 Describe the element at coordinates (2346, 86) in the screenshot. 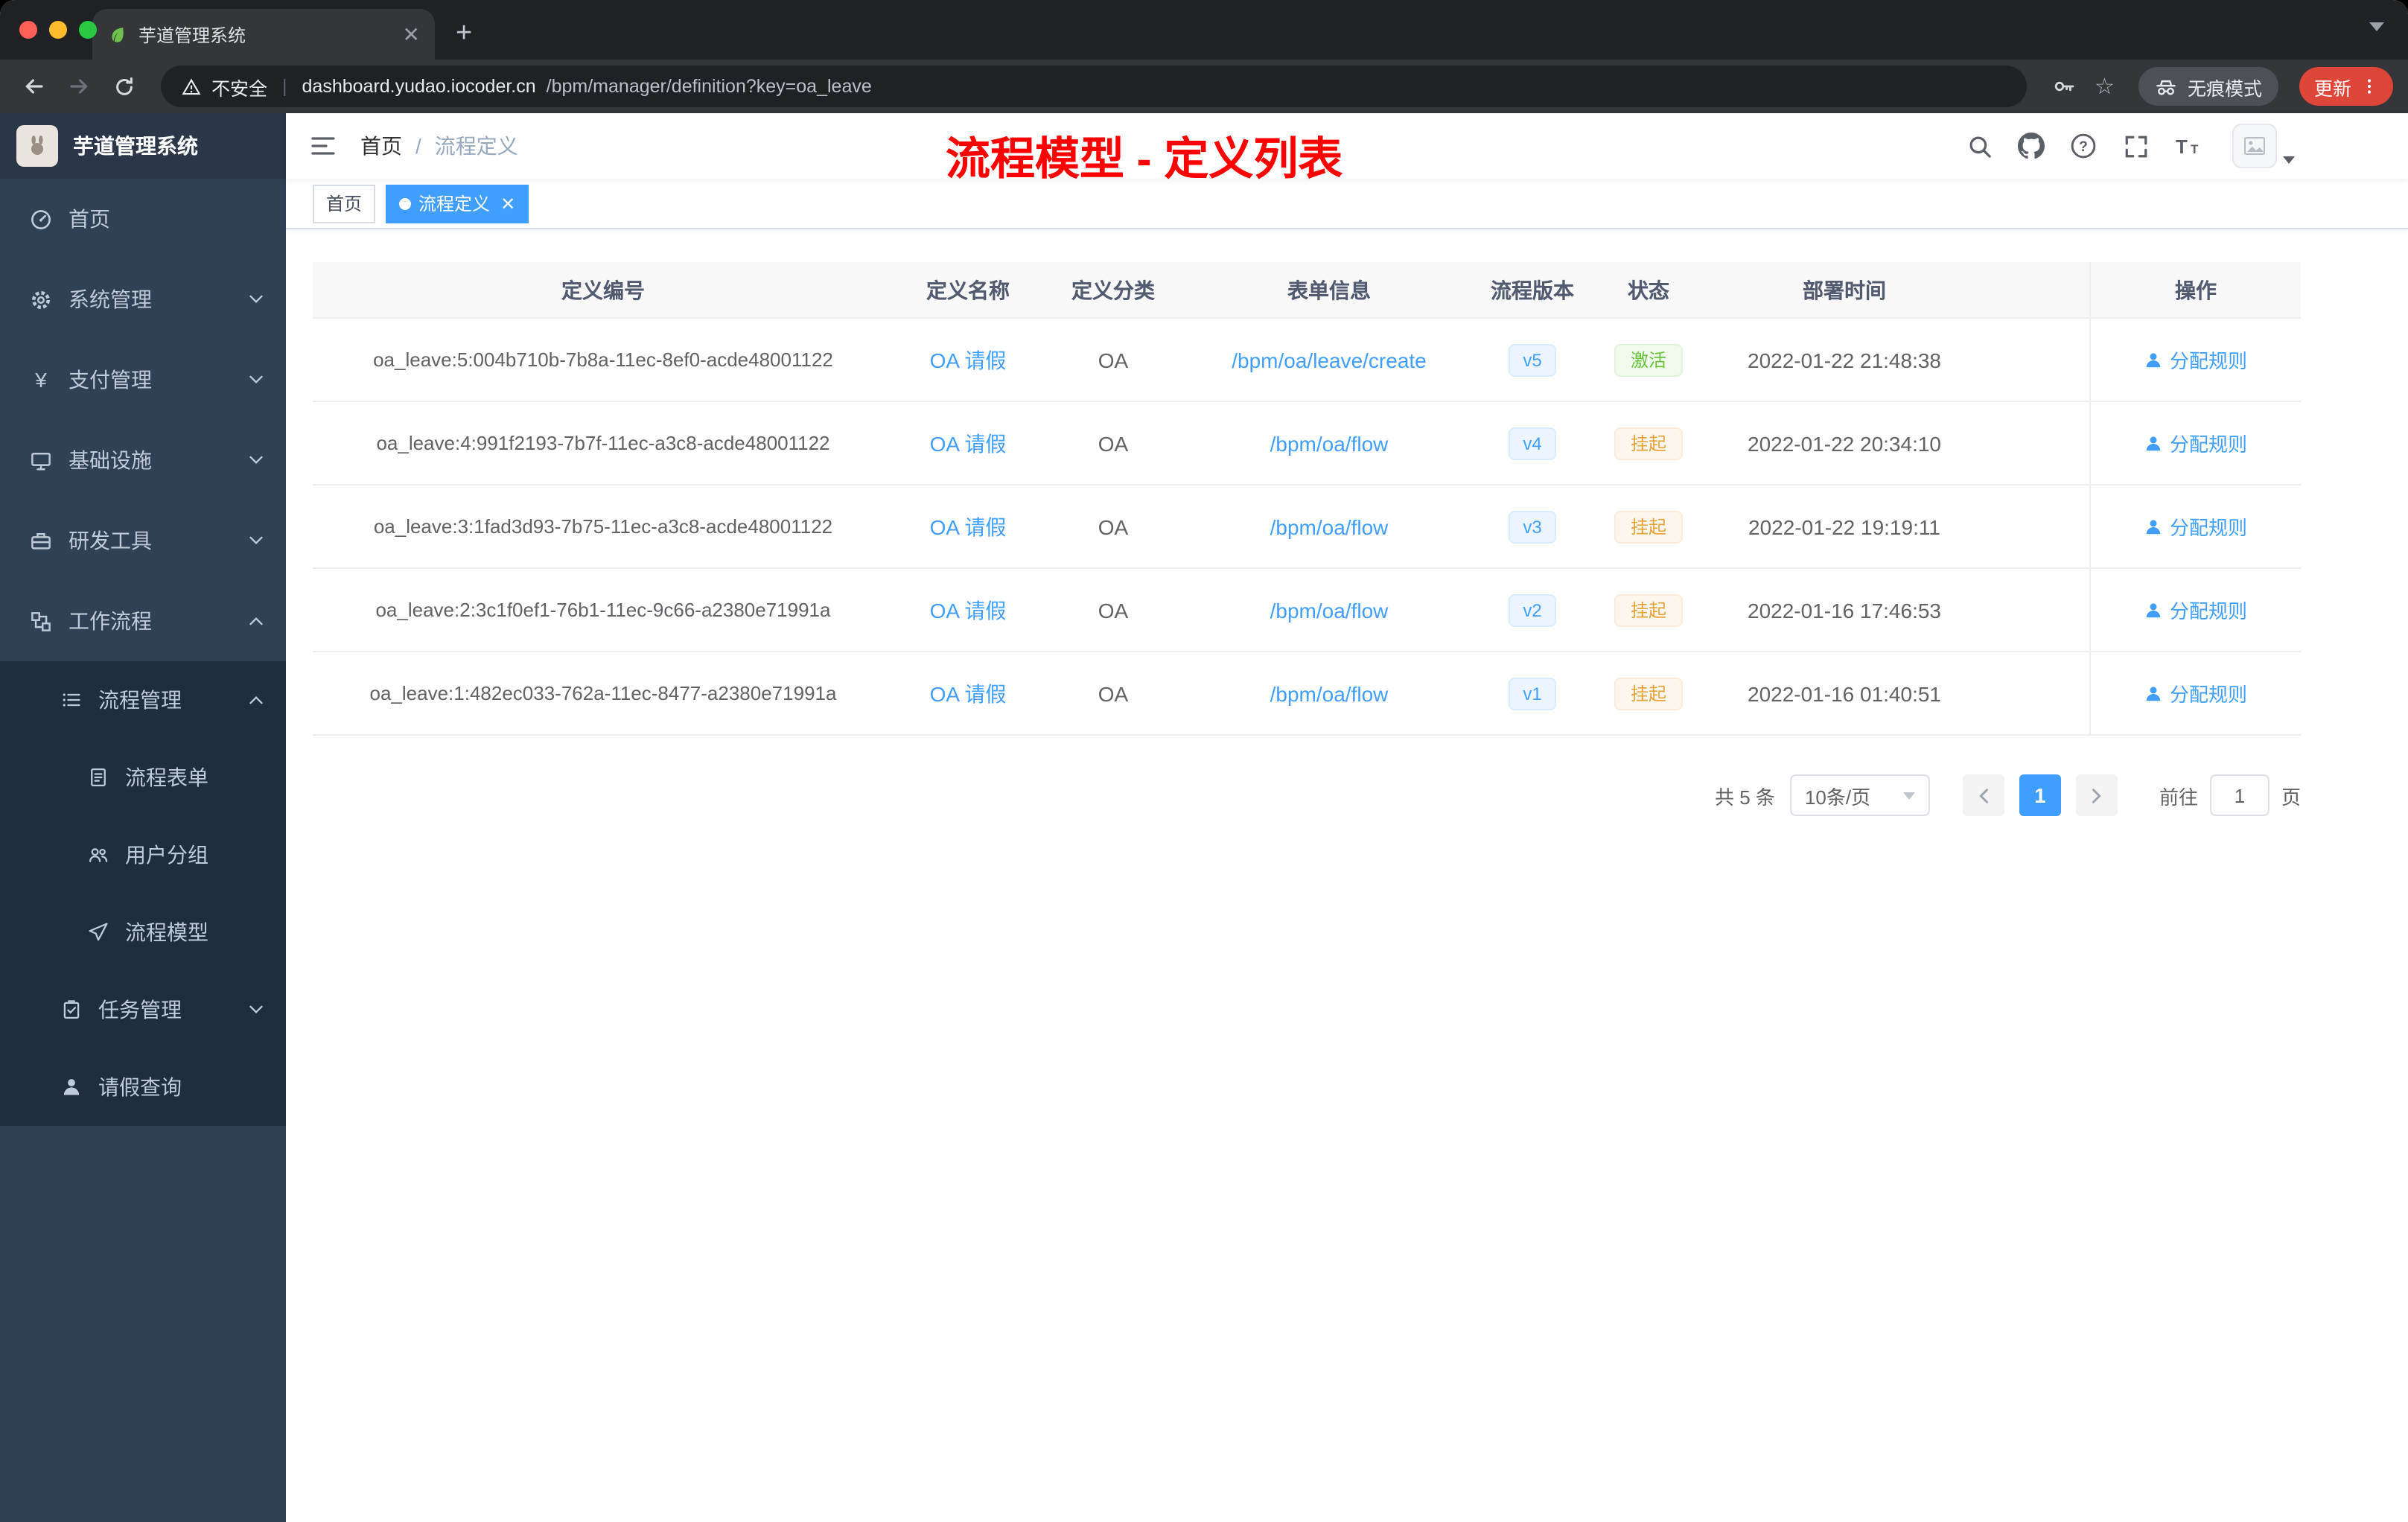

I see `chrome-update-button: 更新` at that location.